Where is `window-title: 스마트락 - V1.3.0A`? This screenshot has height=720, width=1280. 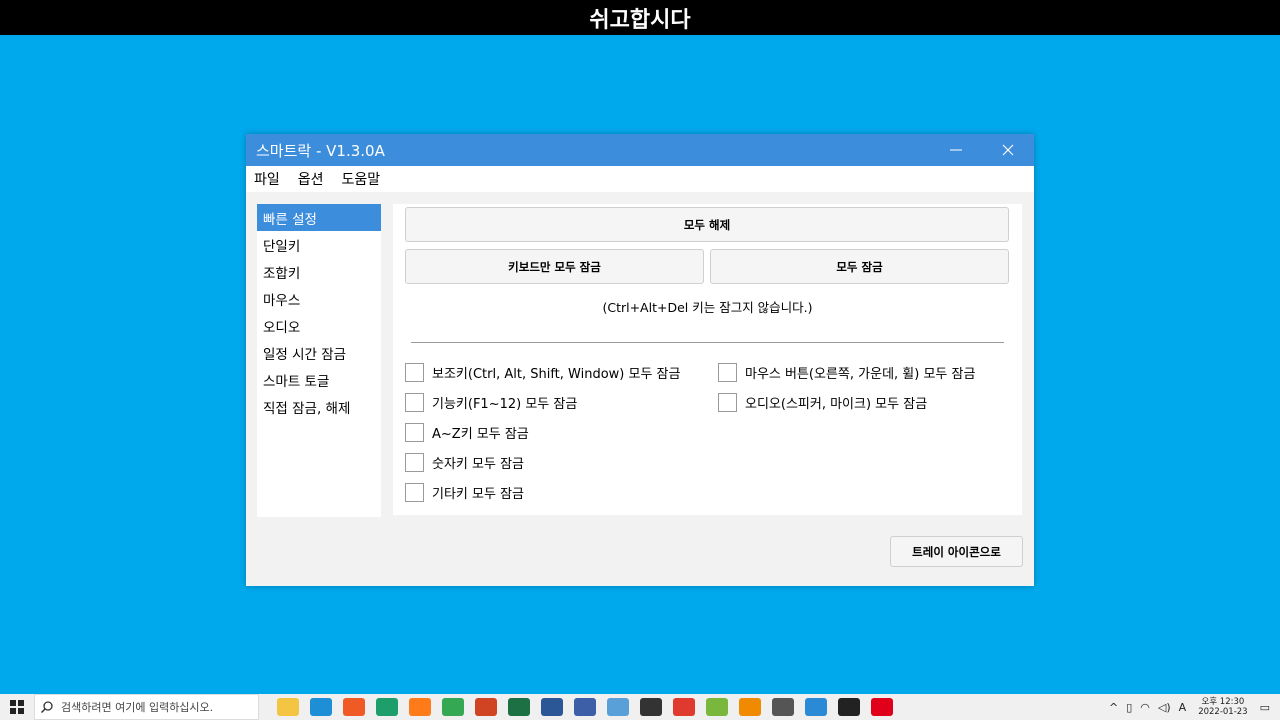 window-title: 스마트락 - V1.3.0A is located at coordinates (320, 150).